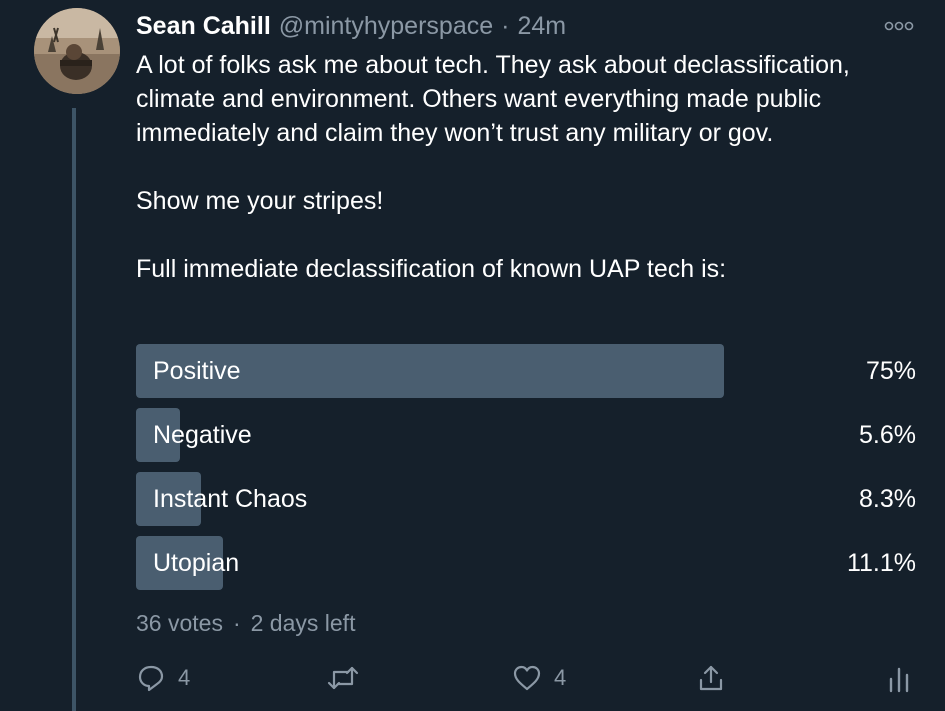  I want to click on poll-option-percent: 75%, so click(890, 371).